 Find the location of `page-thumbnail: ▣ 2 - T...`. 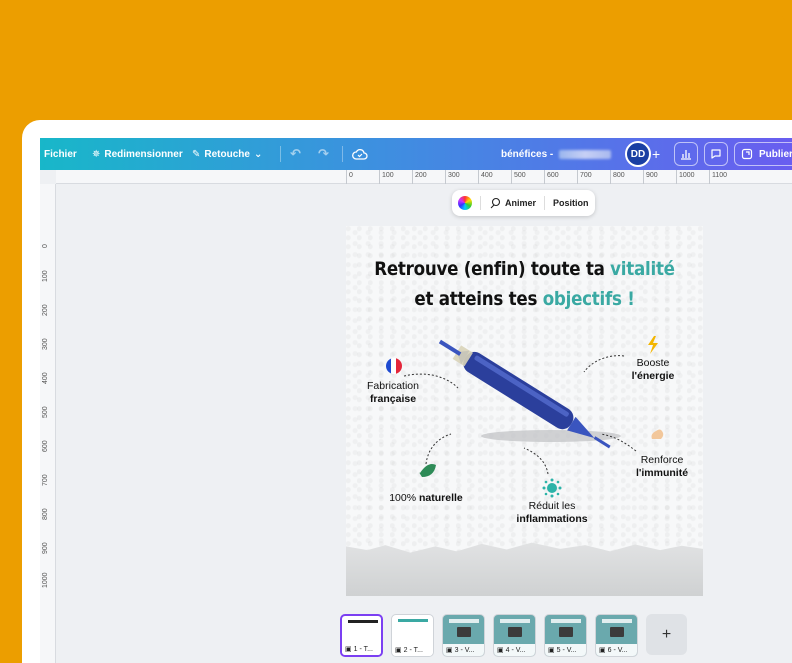

page-thumbnail: ▣ 2 - T... is located at coordinates (412, 635).